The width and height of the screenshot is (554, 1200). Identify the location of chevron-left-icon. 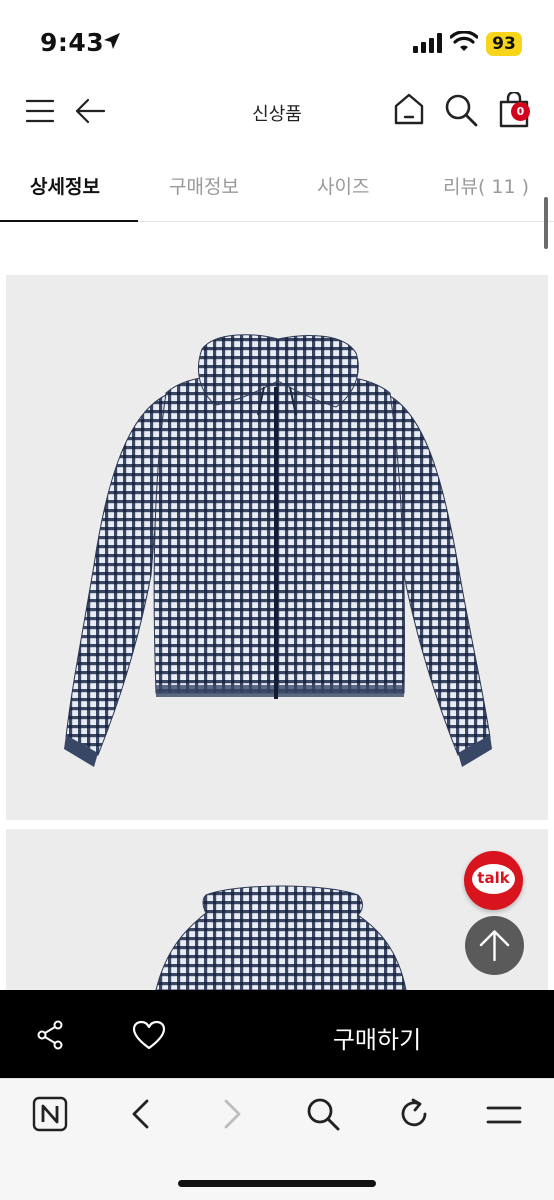
(140, 1114).